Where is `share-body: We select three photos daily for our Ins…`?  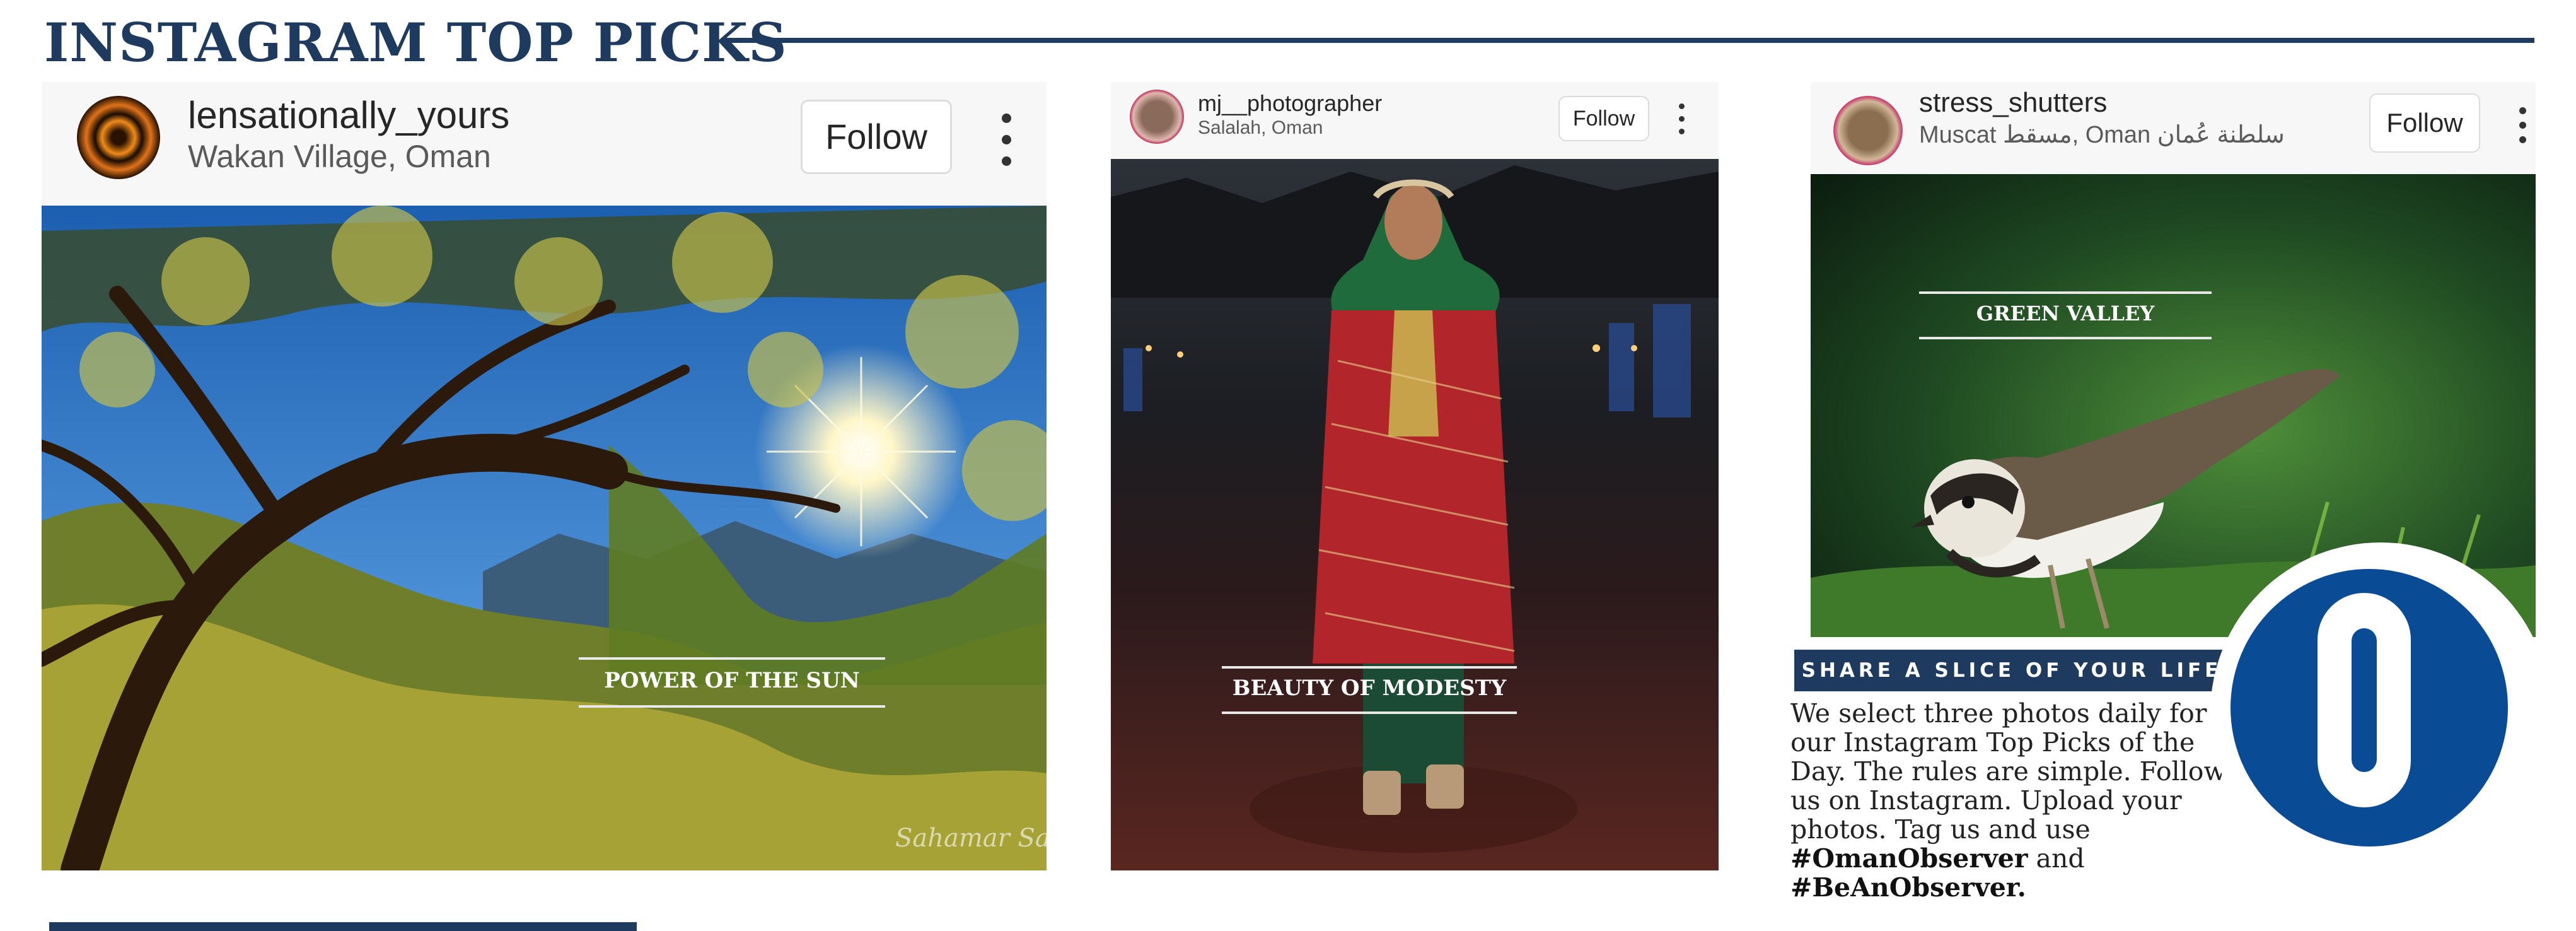 share-body: We select three photos daily for our Ins… is located at coordinates (2008, 772).